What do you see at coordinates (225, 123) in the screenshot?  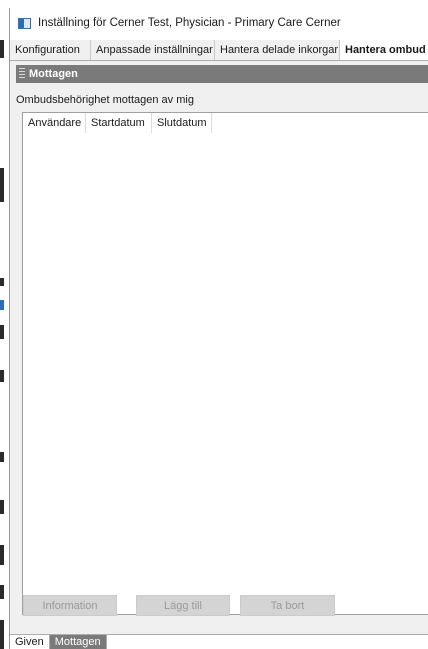 I see `grid-header: Användare Startdatum Slutdatum` at bounding box center [225, 123].